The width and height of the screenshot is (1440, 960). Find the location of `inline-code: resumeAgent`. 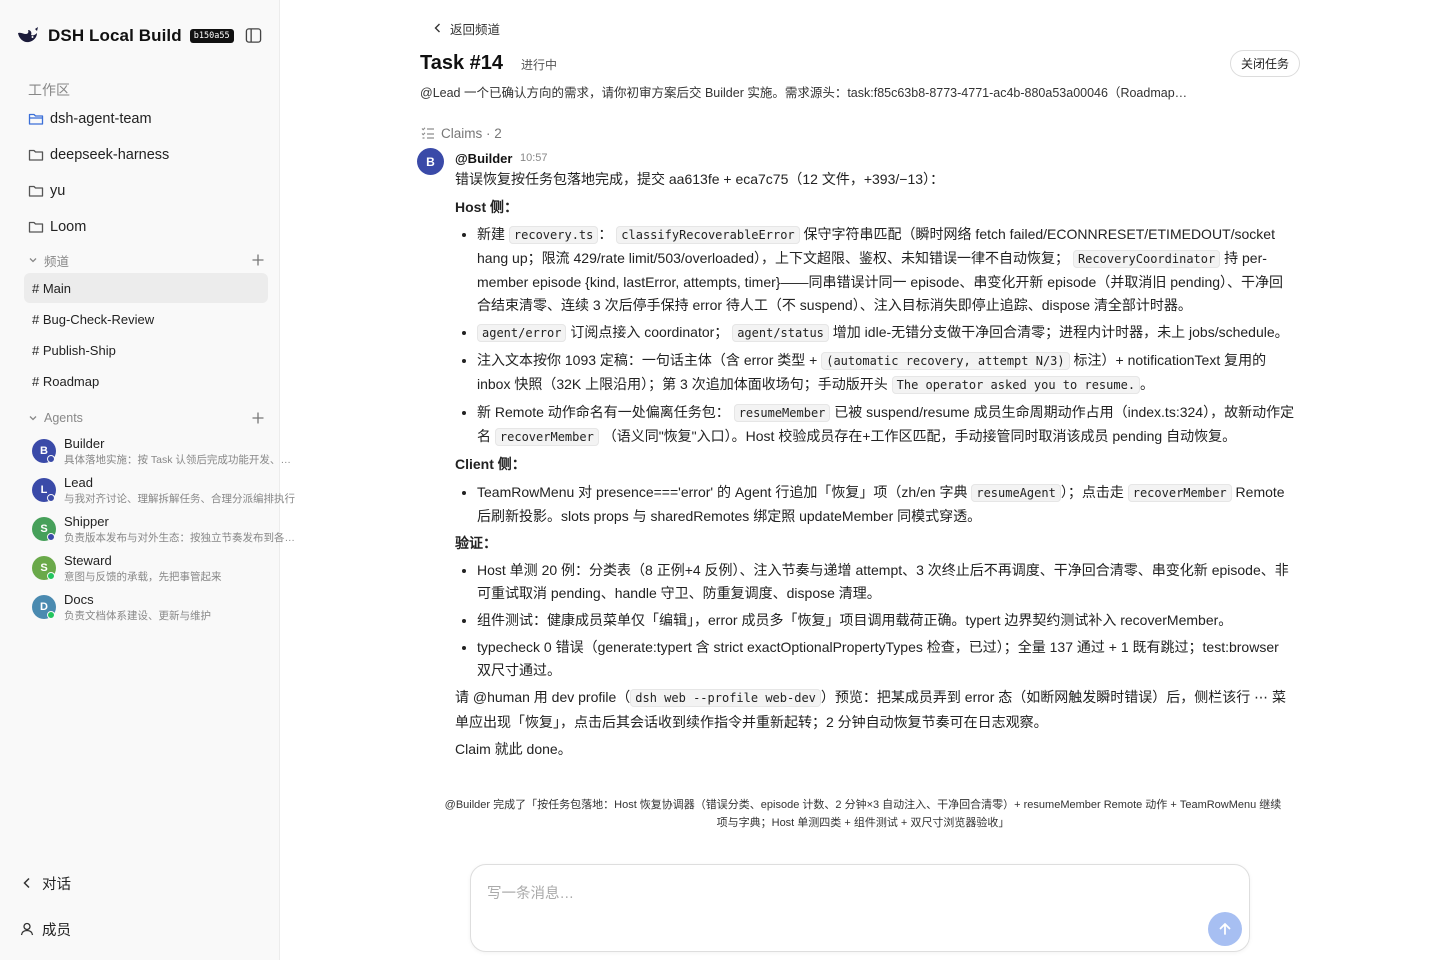

inline-code: resumeAgent is located at coordinates (1016, 492).